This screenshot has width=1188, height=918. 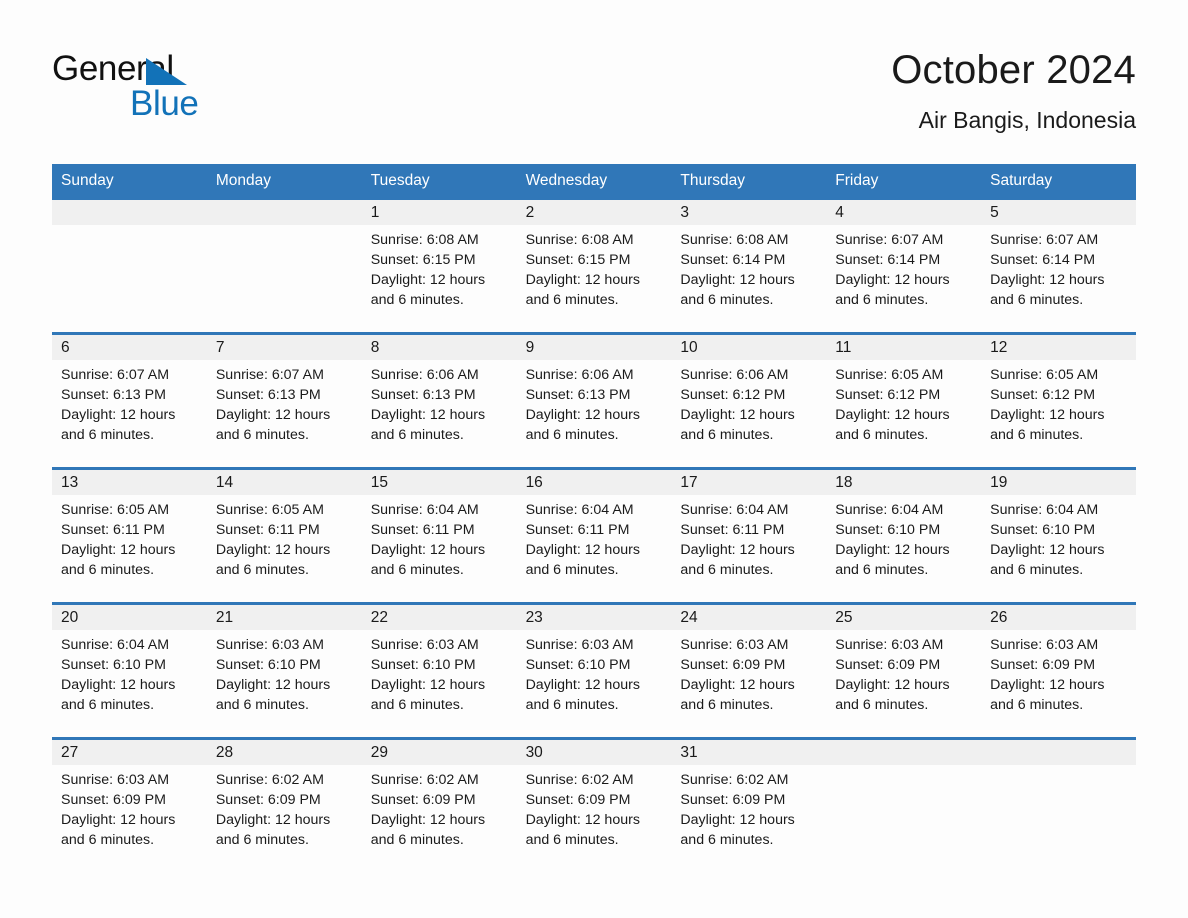 What do you see at coordinates (594, 347) in the screenshot?
I see `day-number-band: 9` at bounding box center [594, 347].